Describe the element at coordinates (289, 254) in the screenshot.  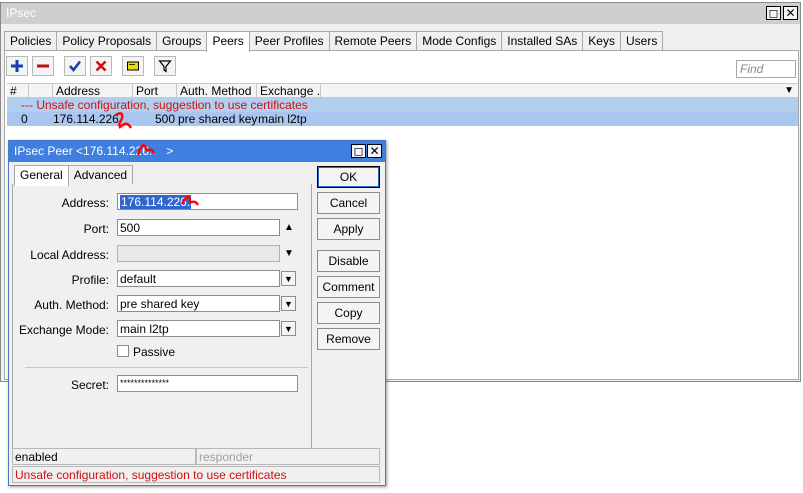
I see `expand-triangle-icon: ▼` at that location.